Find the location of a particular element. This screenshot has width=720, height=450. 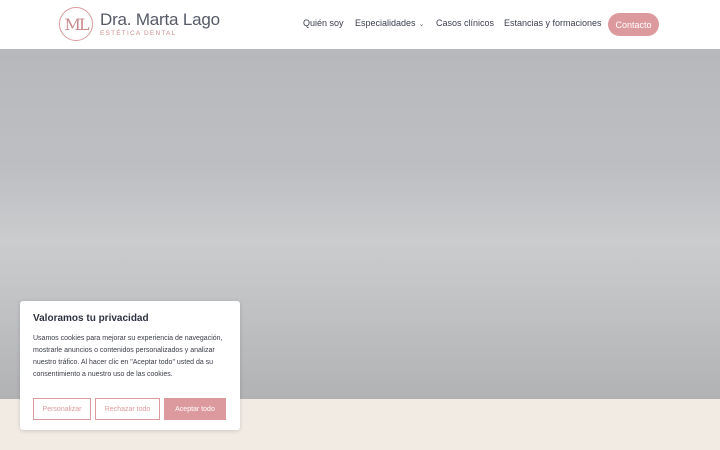

reject-all-button: Rechazar todo is located at coordinates (127, 409).